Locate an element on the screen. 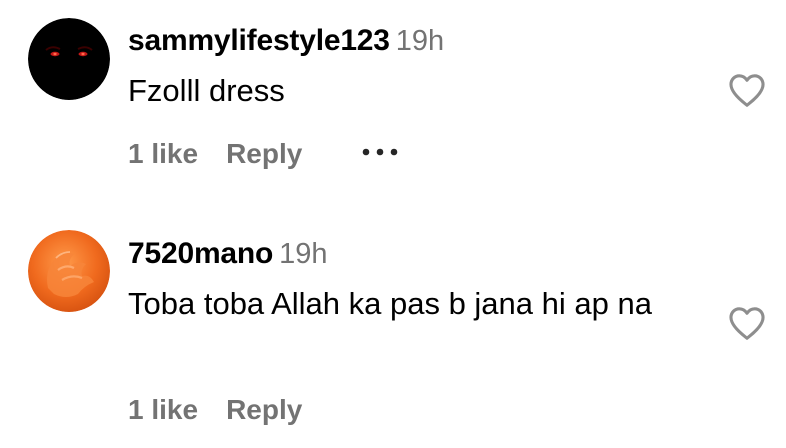  comment-text: Fzolll dress is located at coordinates (206, 90).